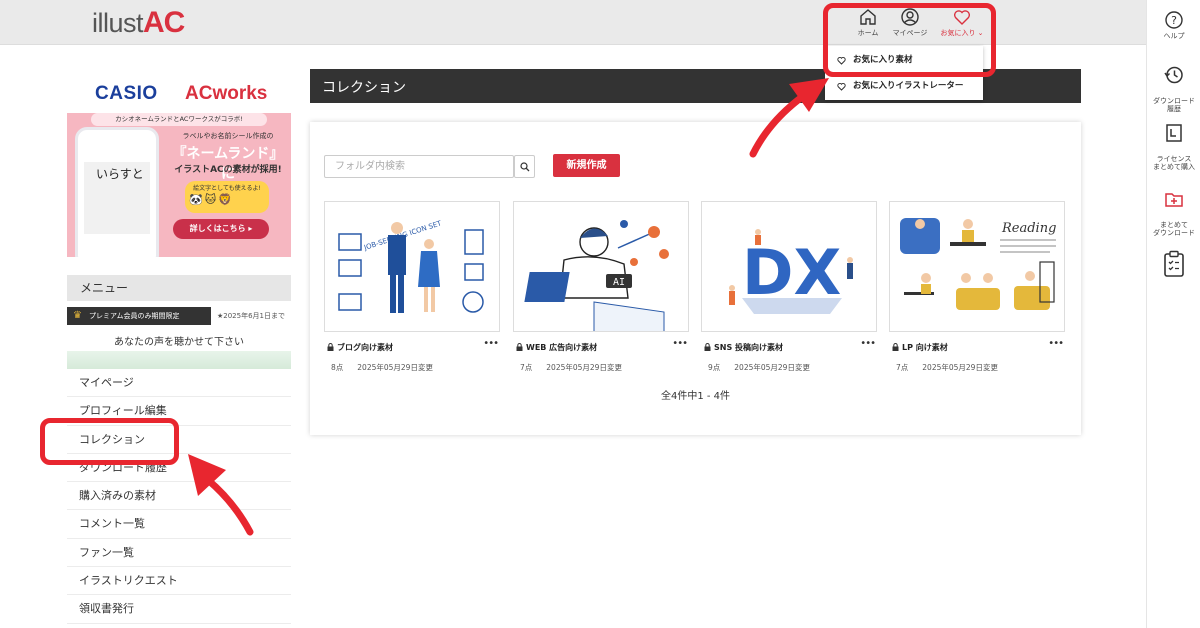  I want to click on card-meta: 9点 2025年05月29日変更, so click(759, 367).